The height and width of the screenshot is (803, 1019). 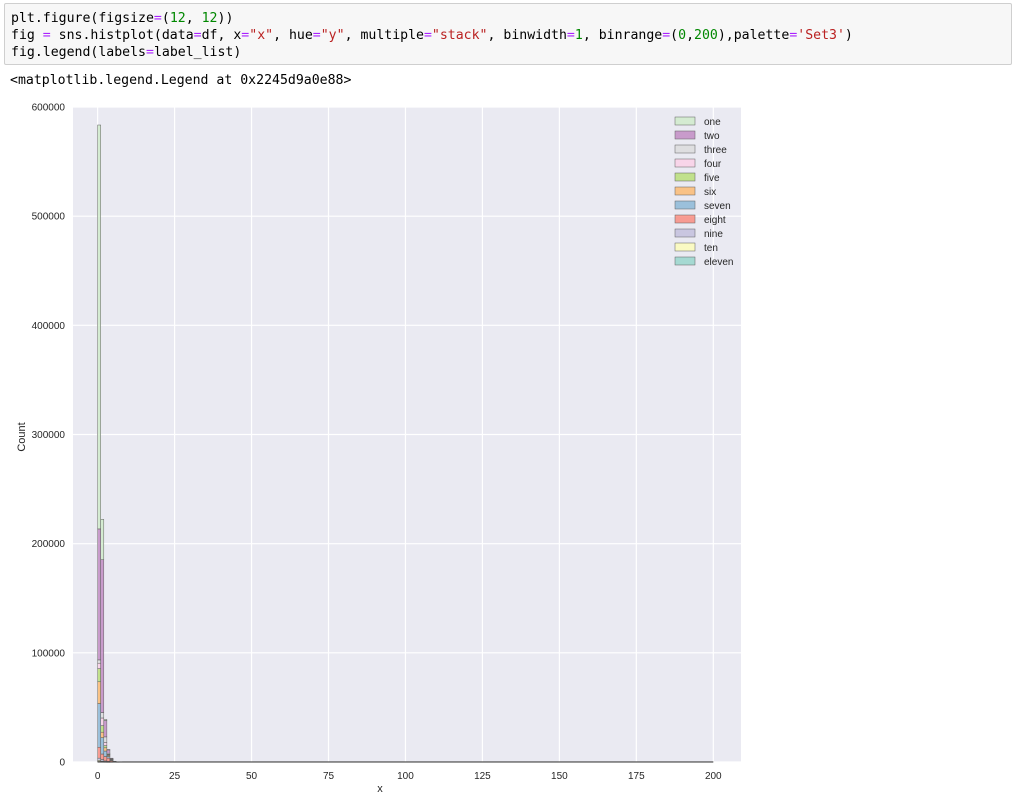 I want to click on x-axis-label: x, so click(x=380, y=789).